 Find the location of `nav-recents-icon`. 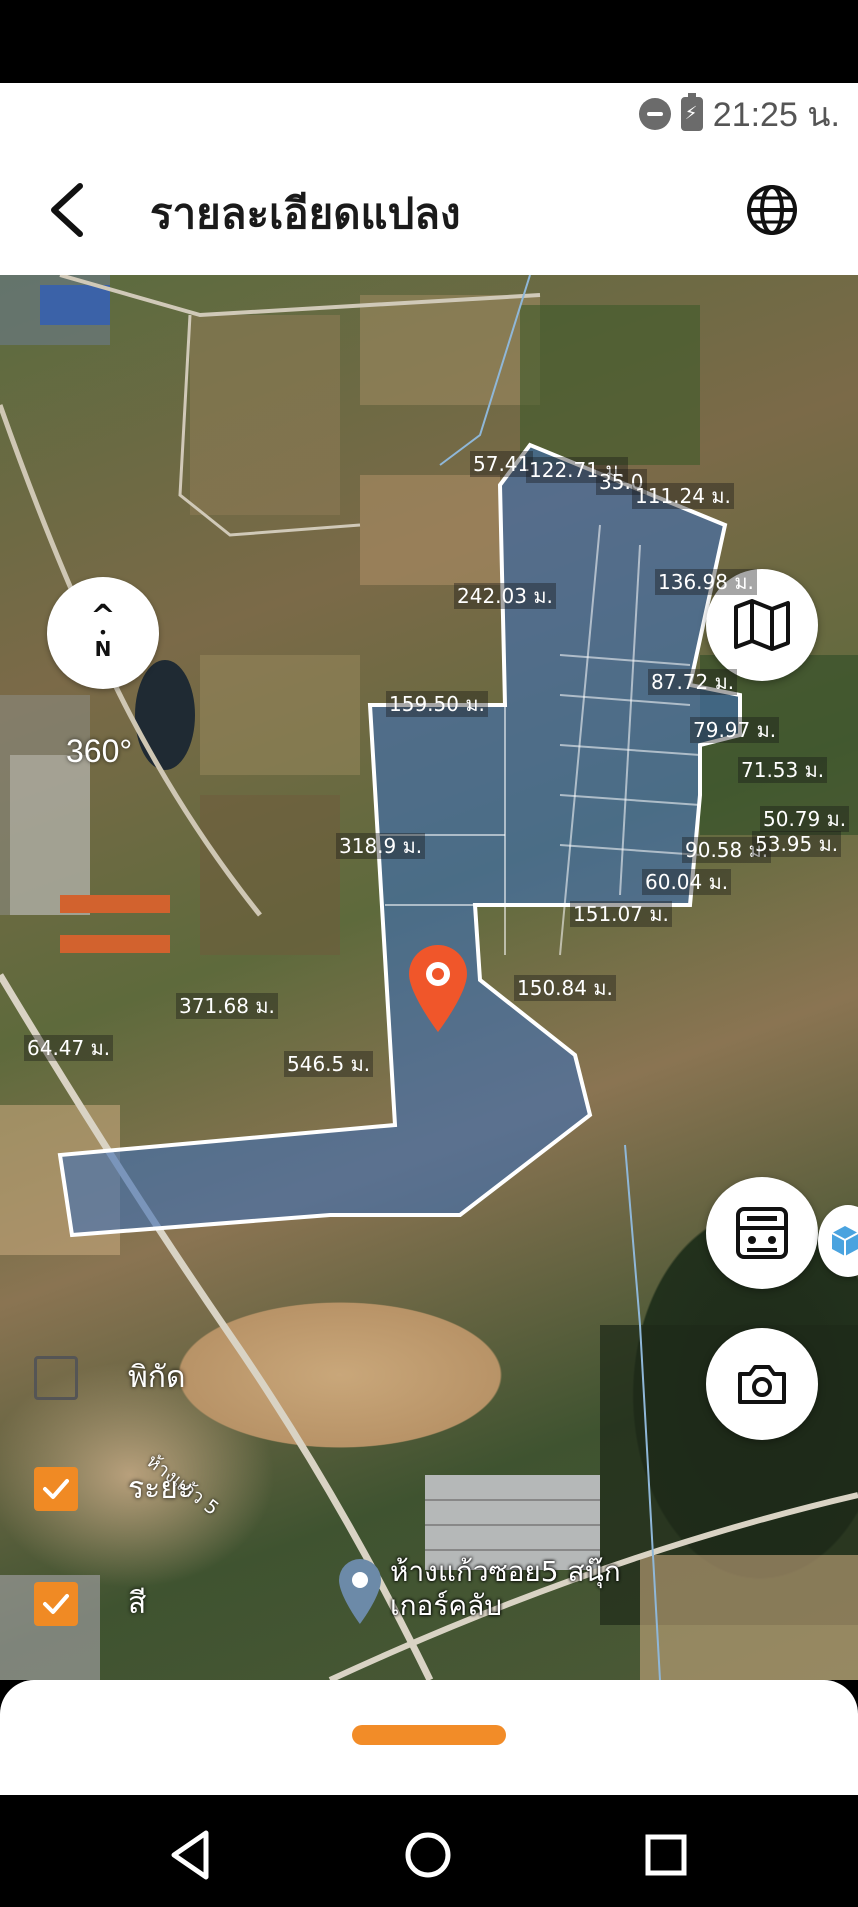

nav-recents-icon is located at coordinates (666, 1855).